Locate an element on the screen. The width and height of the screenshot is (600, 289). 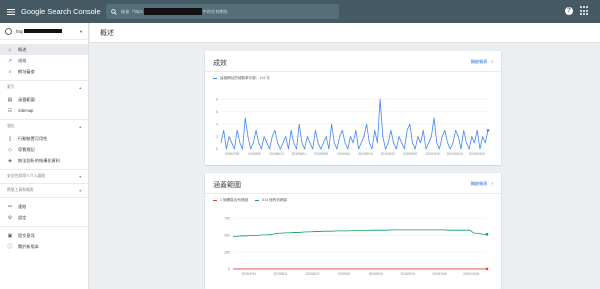
x-tick-label: 2019/9/2 is located at coordinates (344, 274).